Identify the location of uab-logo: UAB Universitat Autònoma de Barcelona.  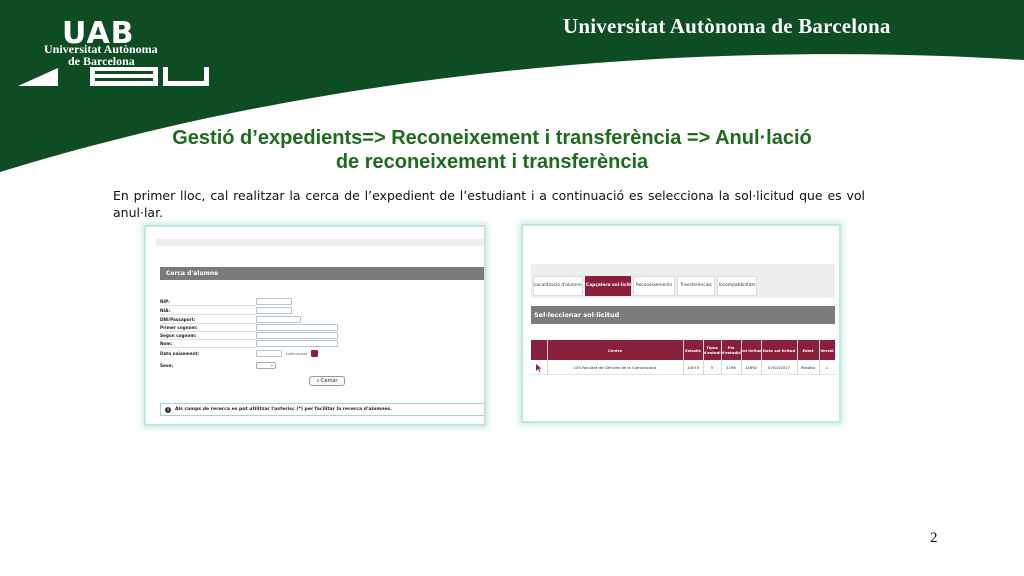
(118, 52).